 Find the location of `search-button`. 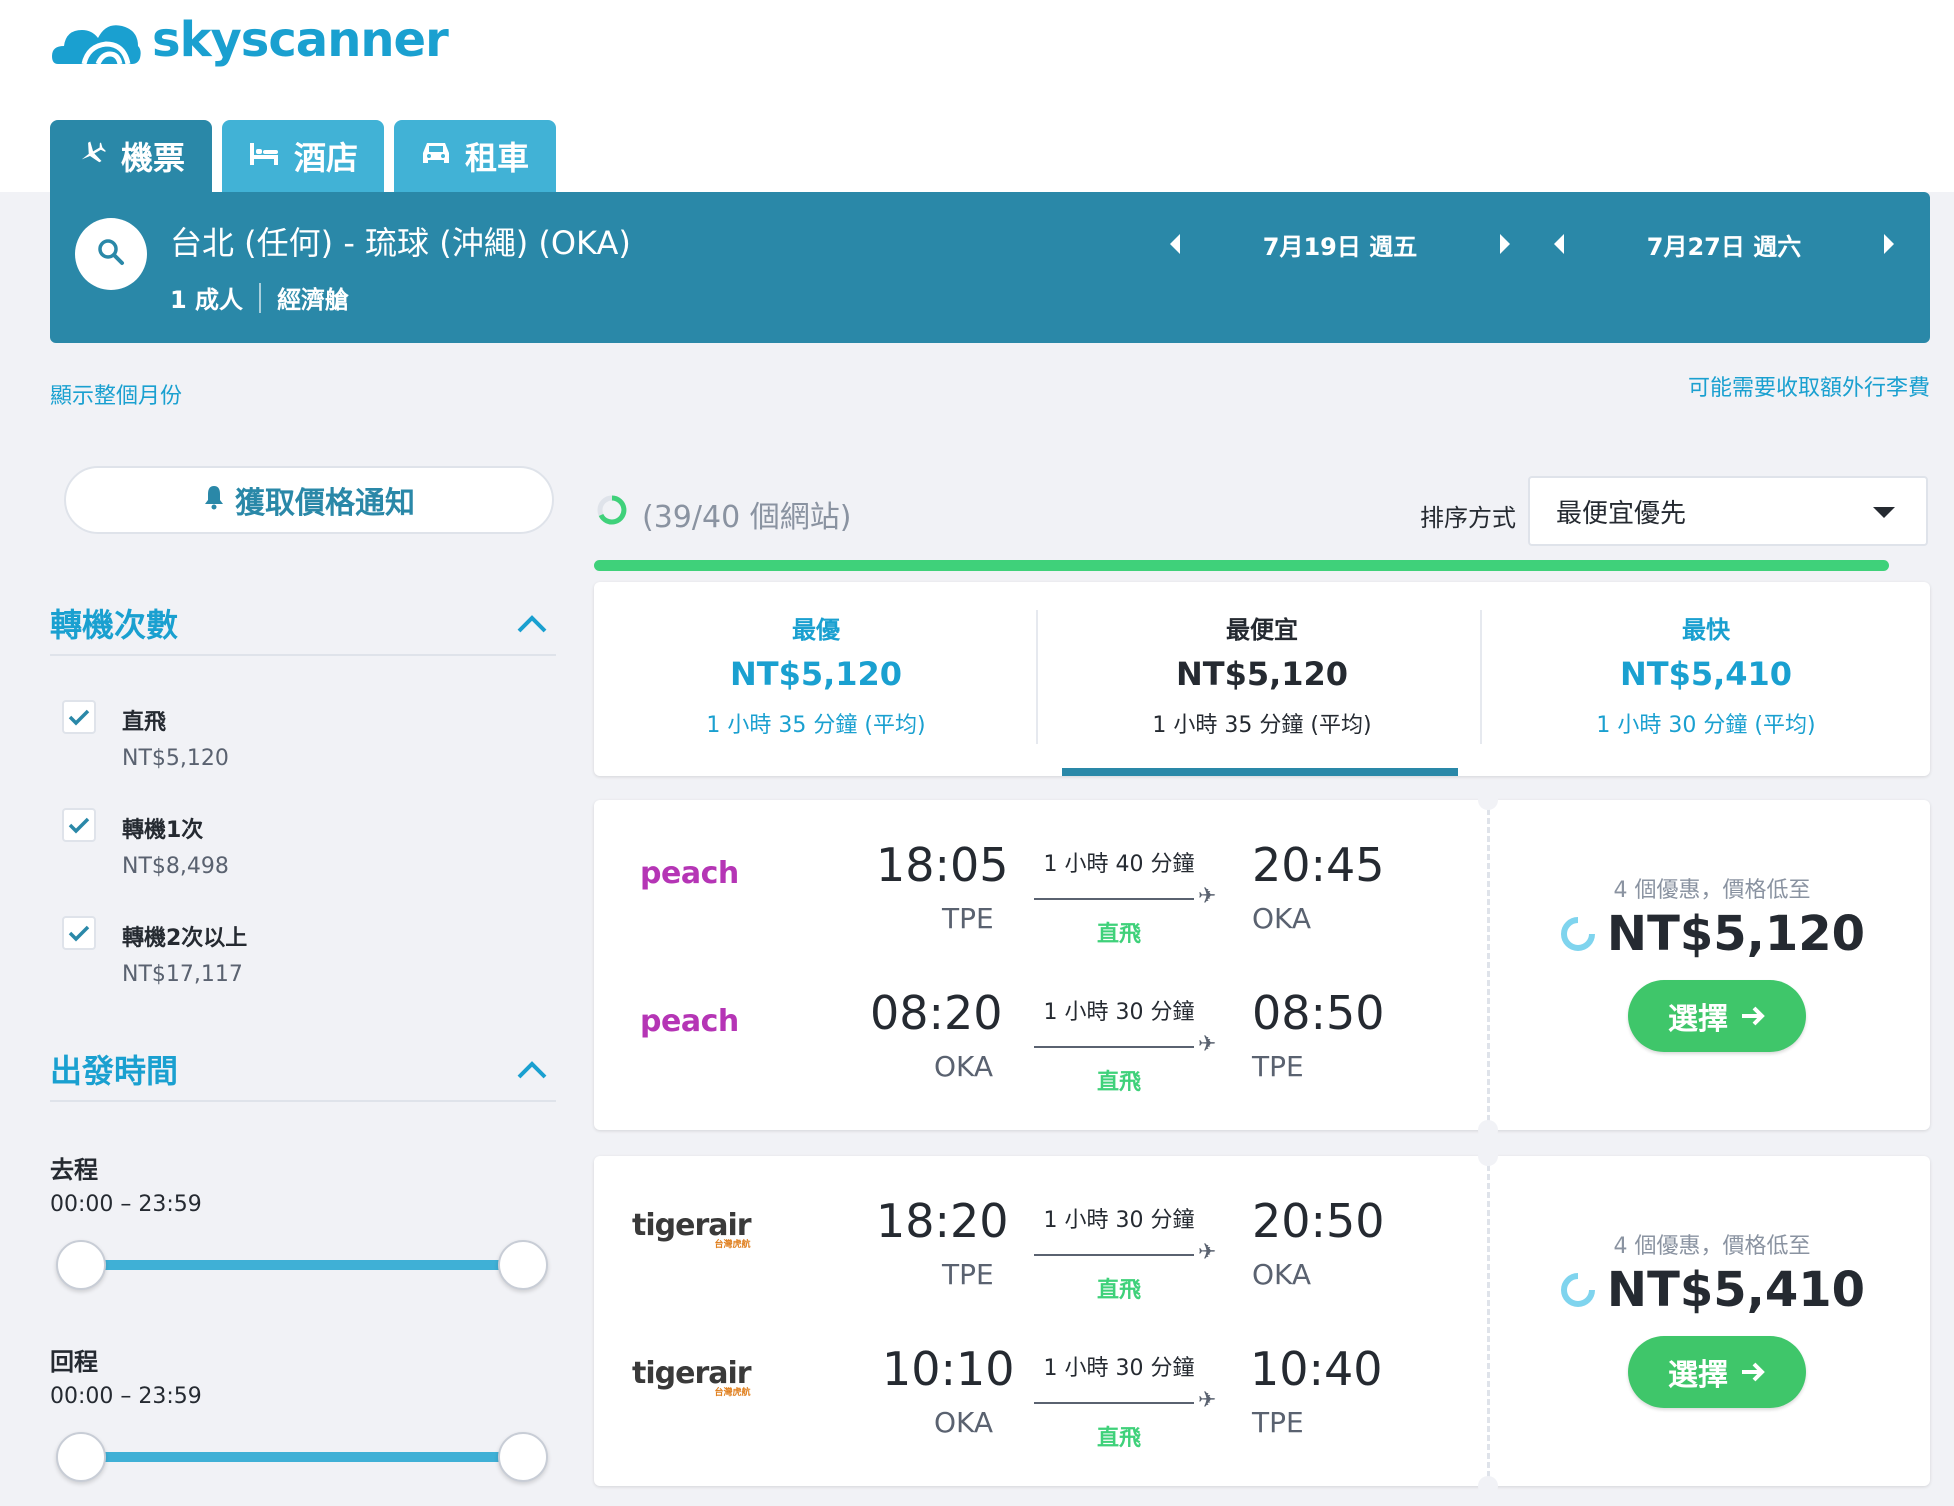

search-button is located at coordinates (111, 254).